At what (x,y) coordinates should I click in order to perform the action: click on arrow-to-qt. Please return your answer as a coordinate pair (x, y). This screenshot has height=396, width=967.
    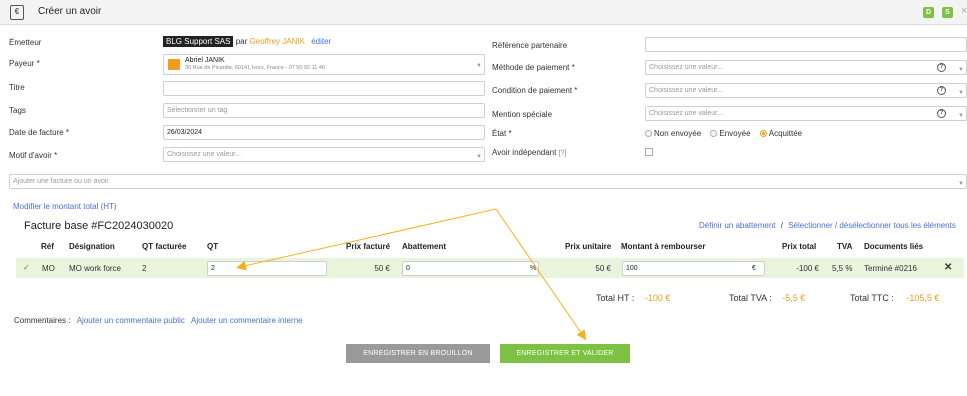
    Looking at the image, I should click on (366, 239).